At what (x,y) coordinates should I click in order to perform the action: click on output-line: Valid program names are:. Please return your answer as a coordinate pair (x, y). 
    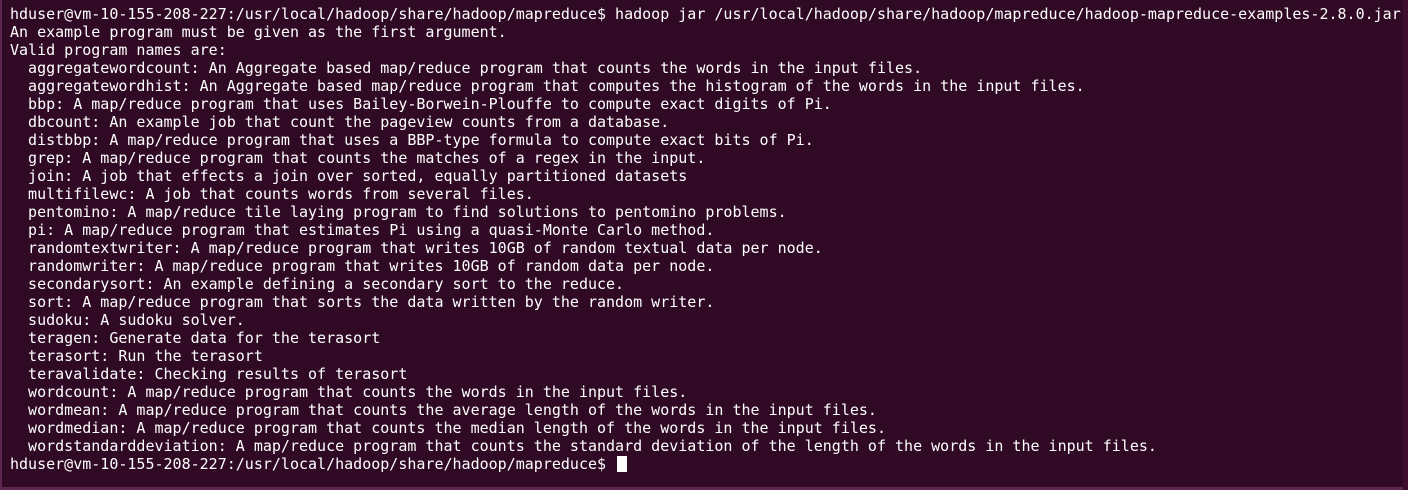
    Looking at the image, I should click on (118, 50).